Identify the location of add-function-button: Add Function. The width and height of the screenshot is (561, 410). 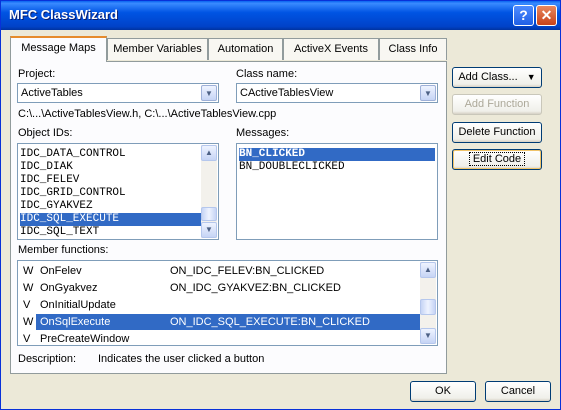
(497, 104).